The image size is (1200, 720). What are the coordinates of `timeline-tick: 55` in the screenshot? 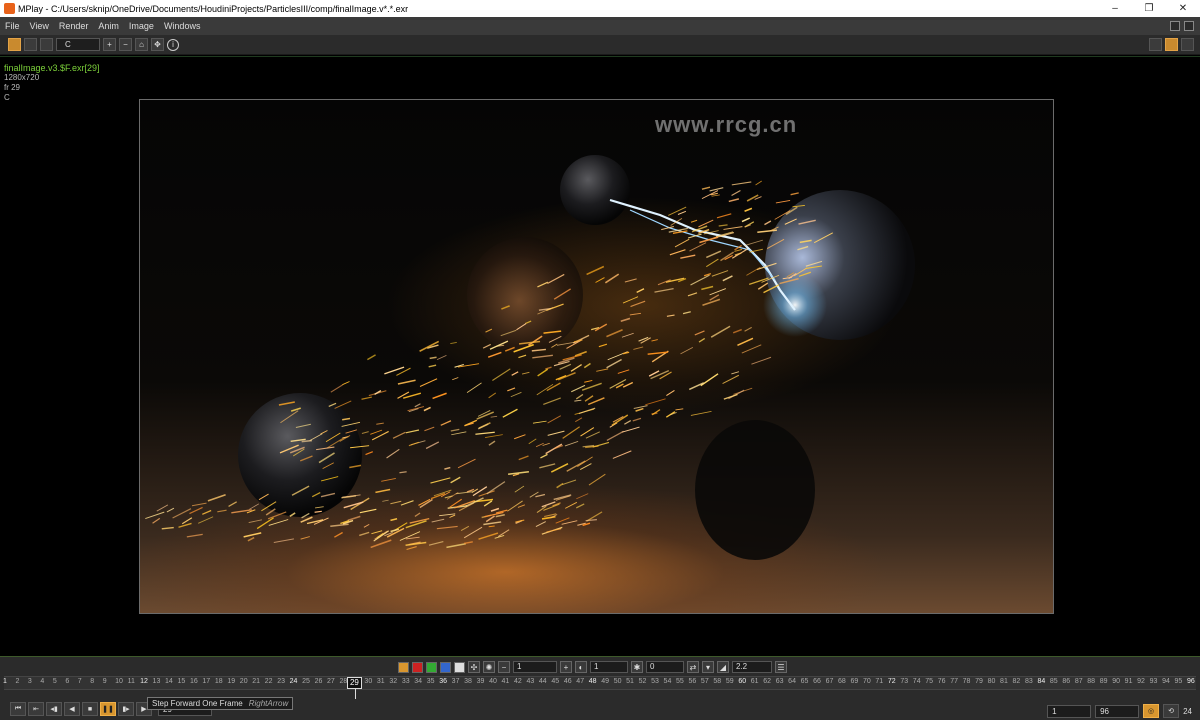 It's located at (680, 681).